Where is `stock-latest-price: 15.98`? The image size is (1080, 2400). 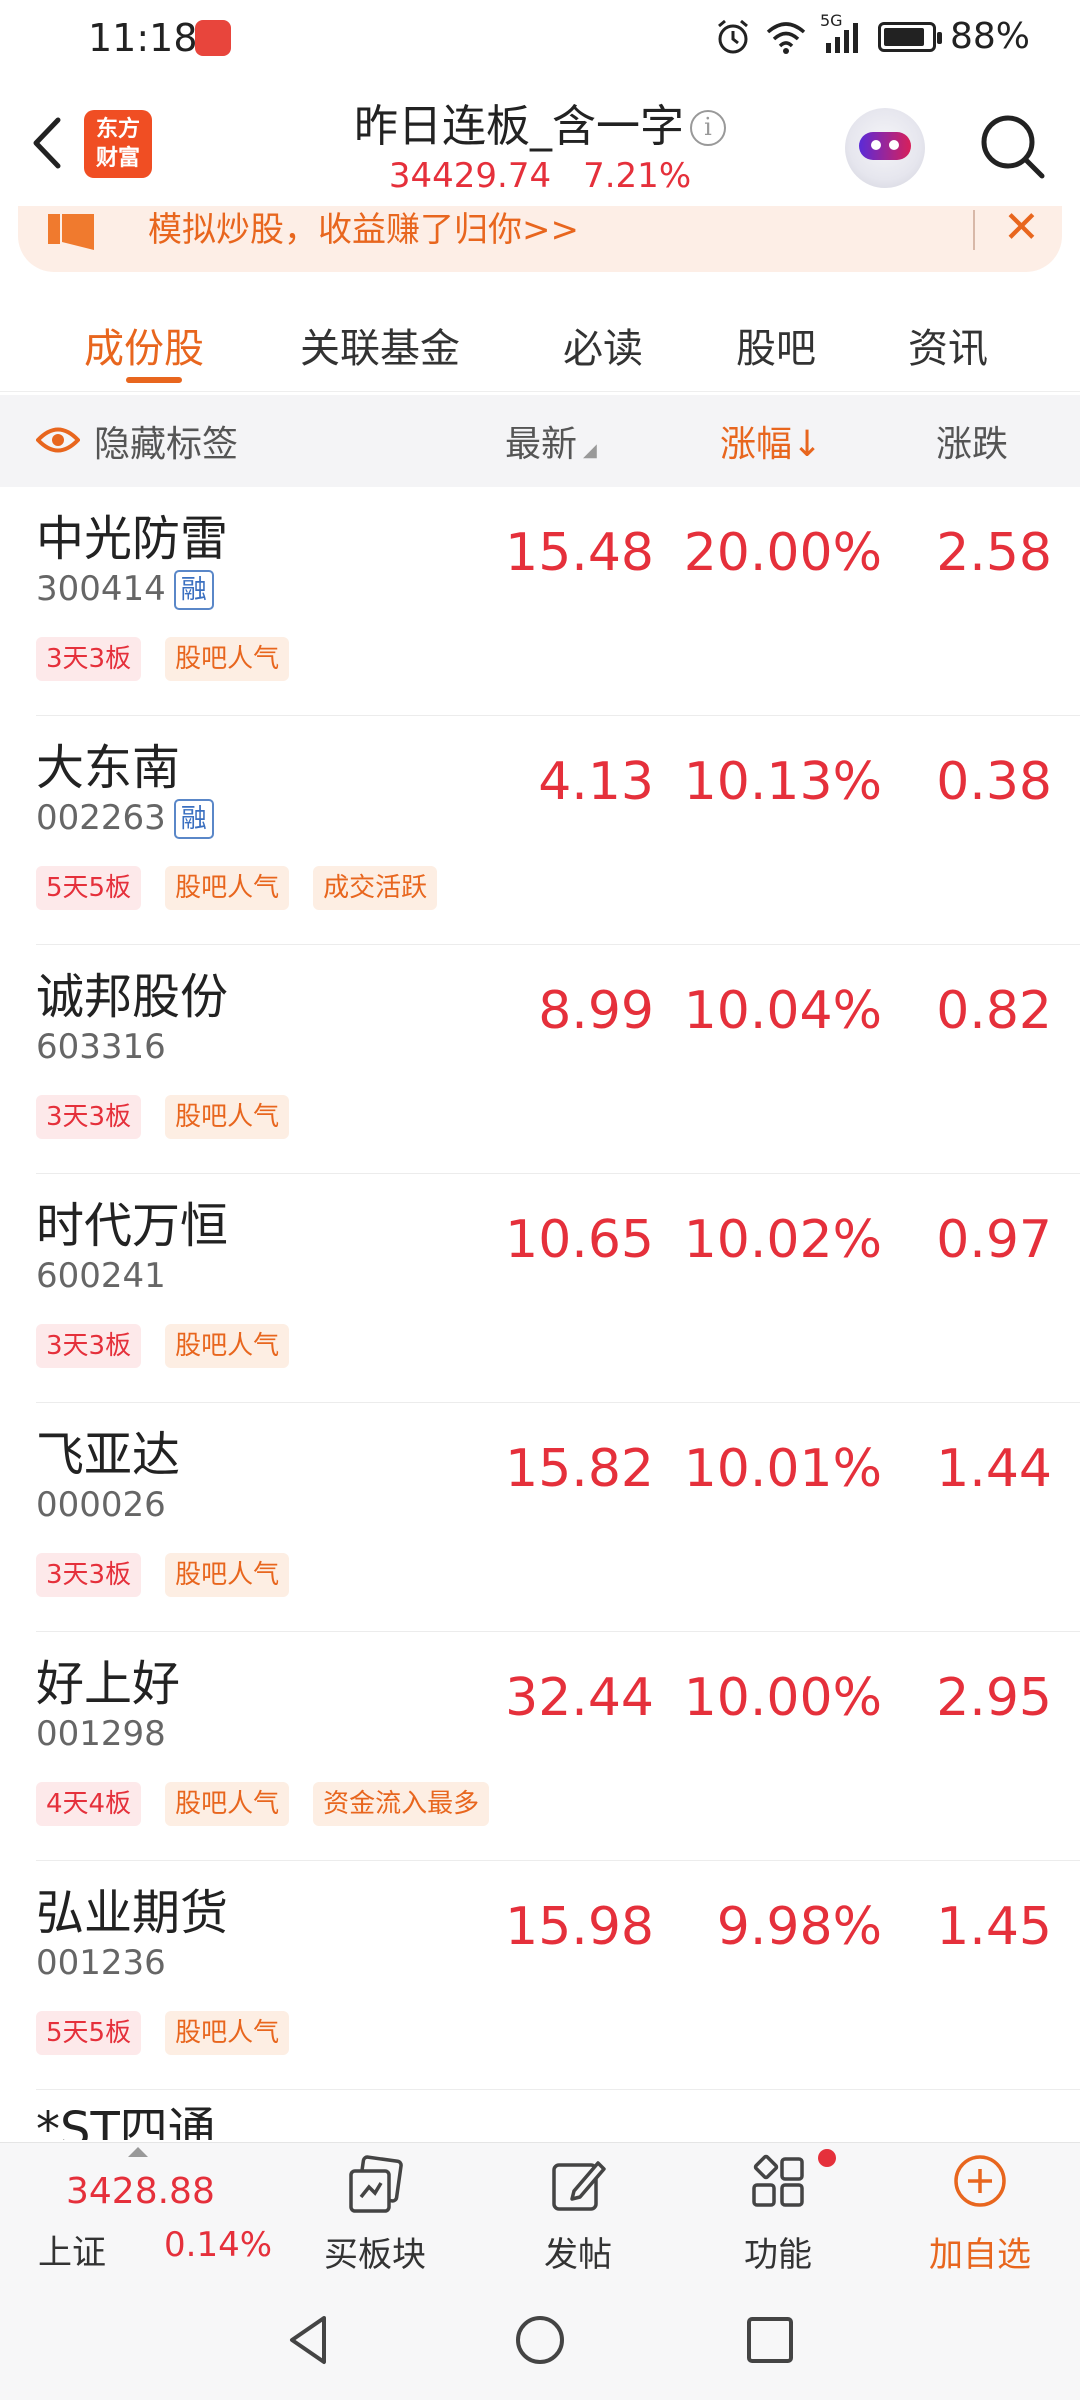
stock-latest-price: 15.98 is located at coordinates (579, 1927).